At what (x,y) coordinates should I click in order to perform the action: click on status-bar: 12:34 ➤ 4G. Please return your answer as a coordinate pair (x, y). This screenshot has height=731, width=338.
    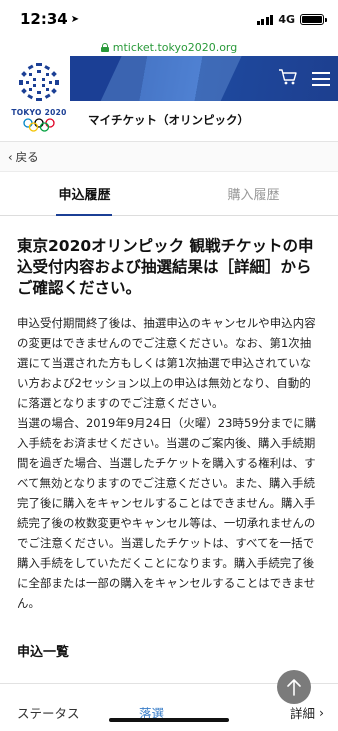
    Looking at the image, I should click on (169, 19).